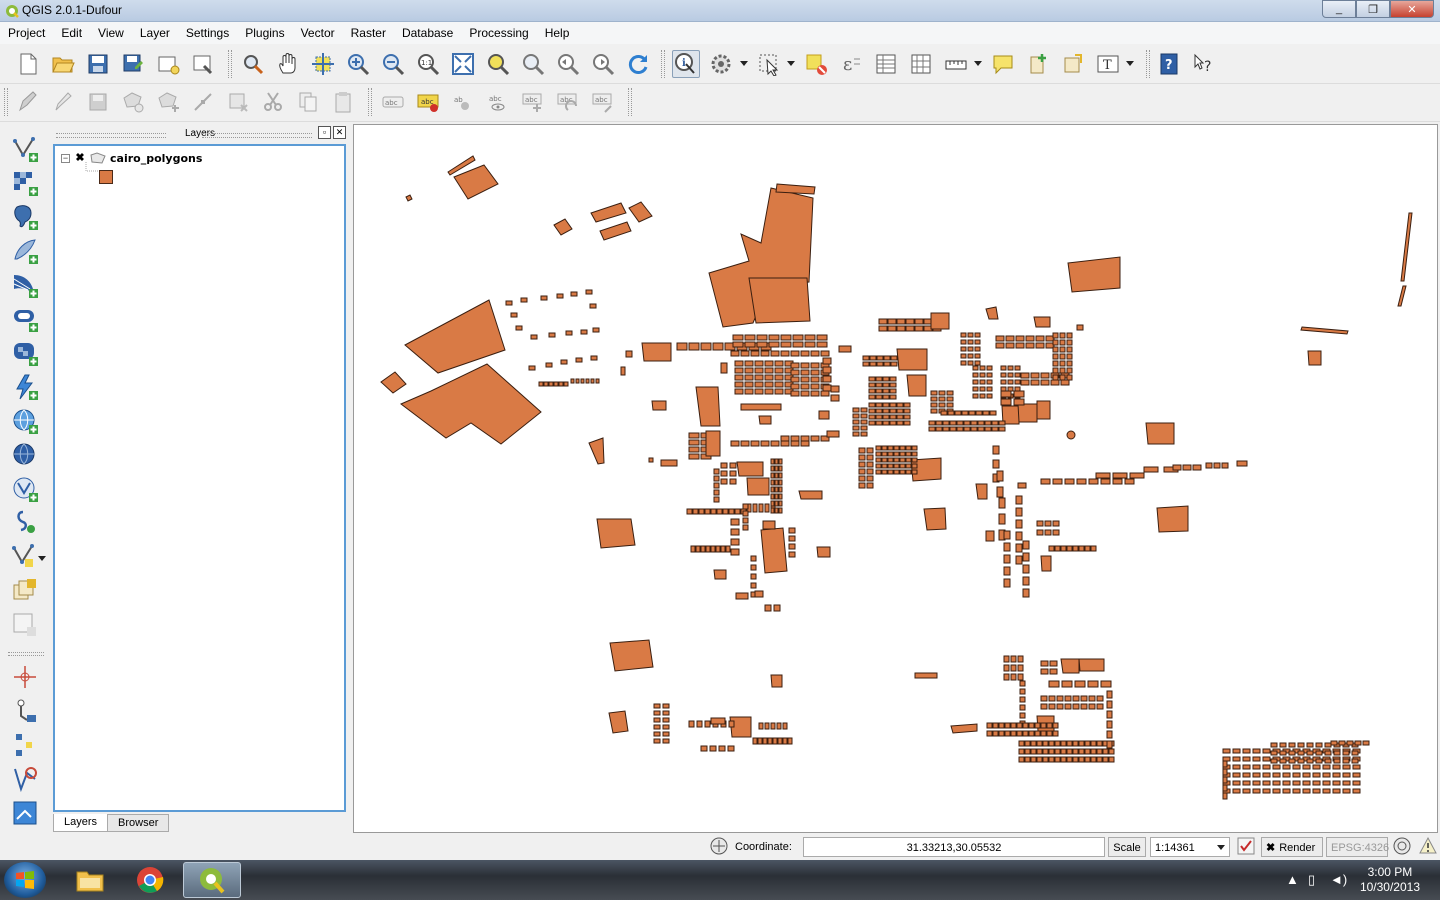  What do you see at coordinates (25, 779) in the screenshot?
I see `road-graph-icon` at bounding box center [25, 779].